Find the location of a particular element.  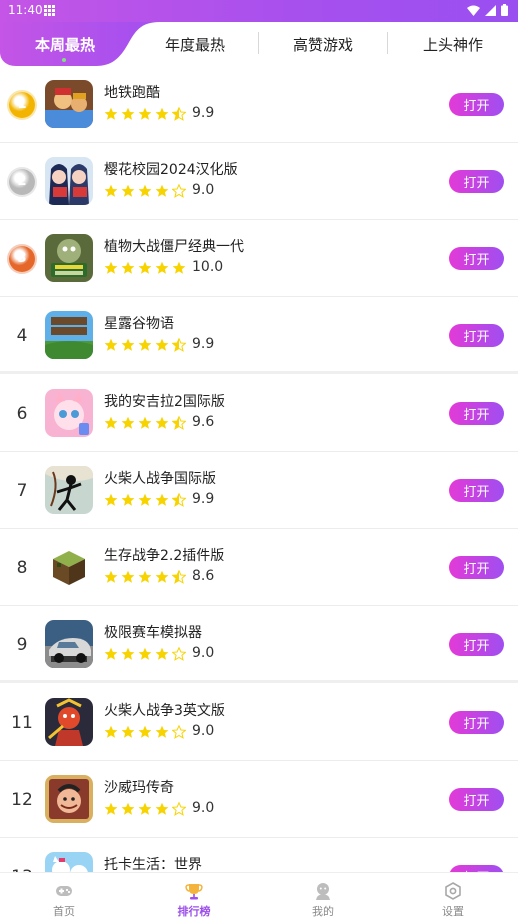

rank-badge: 2 is located at coordinates (22, 181).